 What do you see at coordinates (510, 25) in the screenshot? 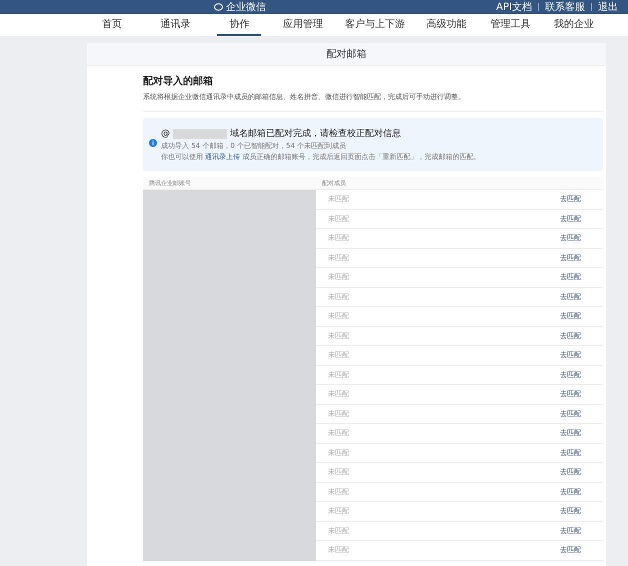
I see `nav-tab: 管理工具` at bounding box center [510, 25].